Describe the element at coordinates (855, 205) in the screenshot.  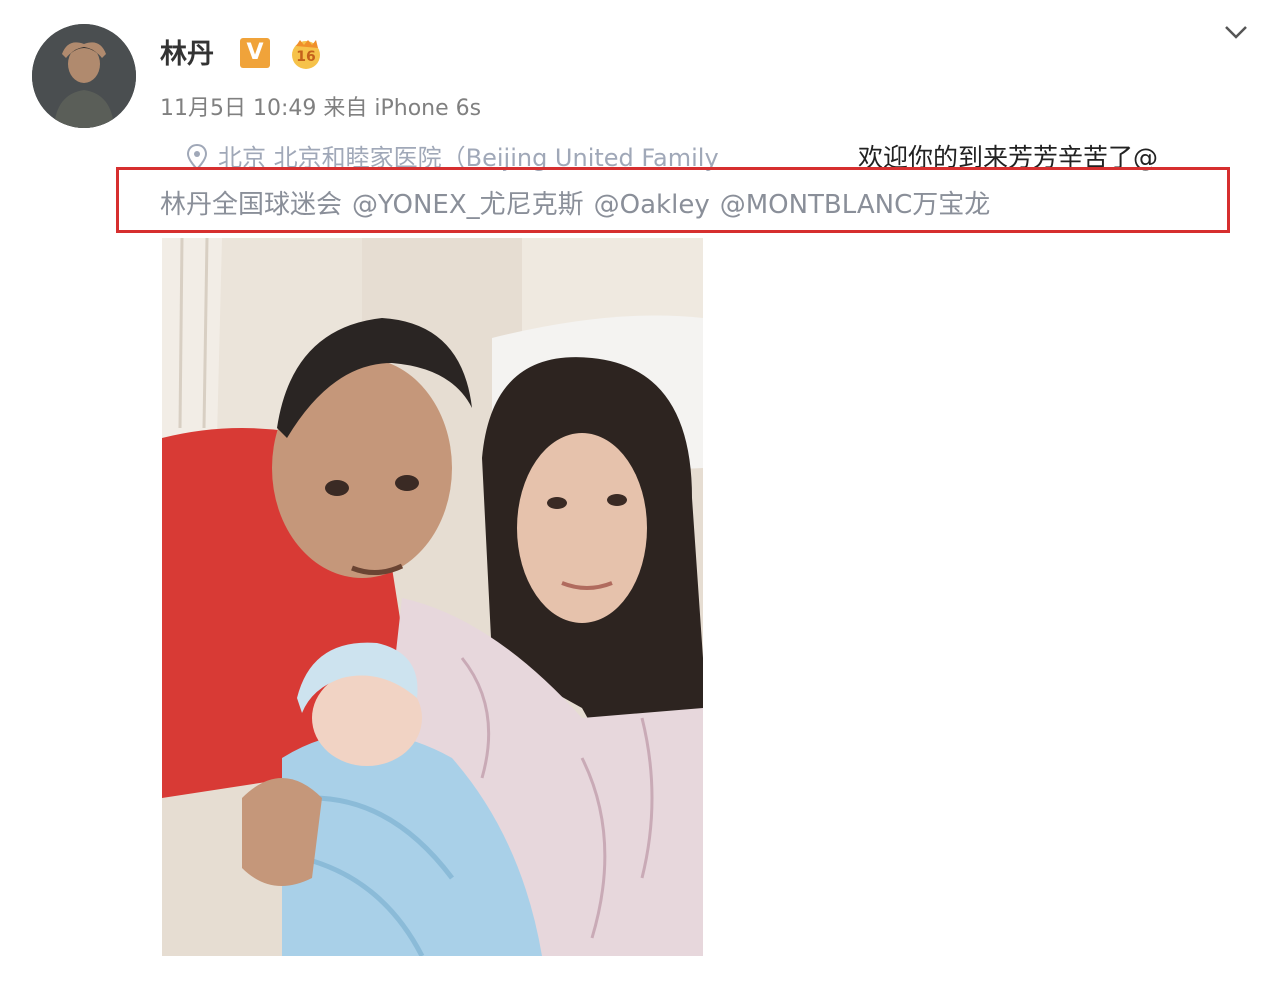
I see `mention-montblanc: @MONTBLANC万宝龙` at that location.